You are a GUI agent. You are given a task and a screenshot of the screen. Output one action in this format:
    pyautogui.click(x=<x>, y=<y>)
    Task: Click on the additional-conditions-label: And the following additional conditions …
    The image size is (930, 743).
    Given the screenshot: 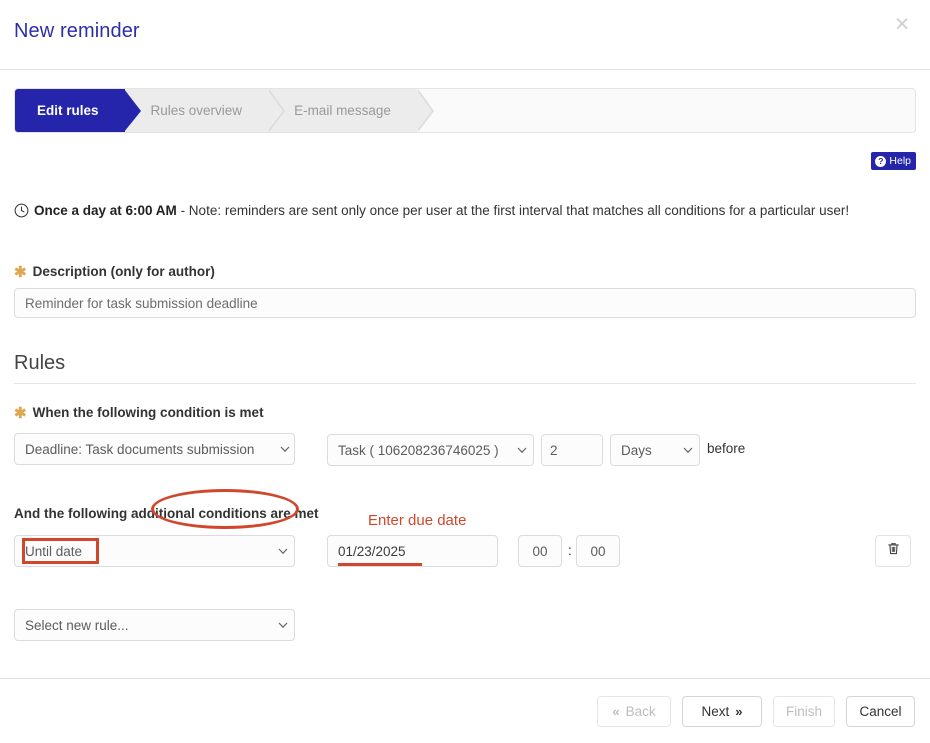 What is the action you would take?
    pyautogui.click(x=166, y=513)
    